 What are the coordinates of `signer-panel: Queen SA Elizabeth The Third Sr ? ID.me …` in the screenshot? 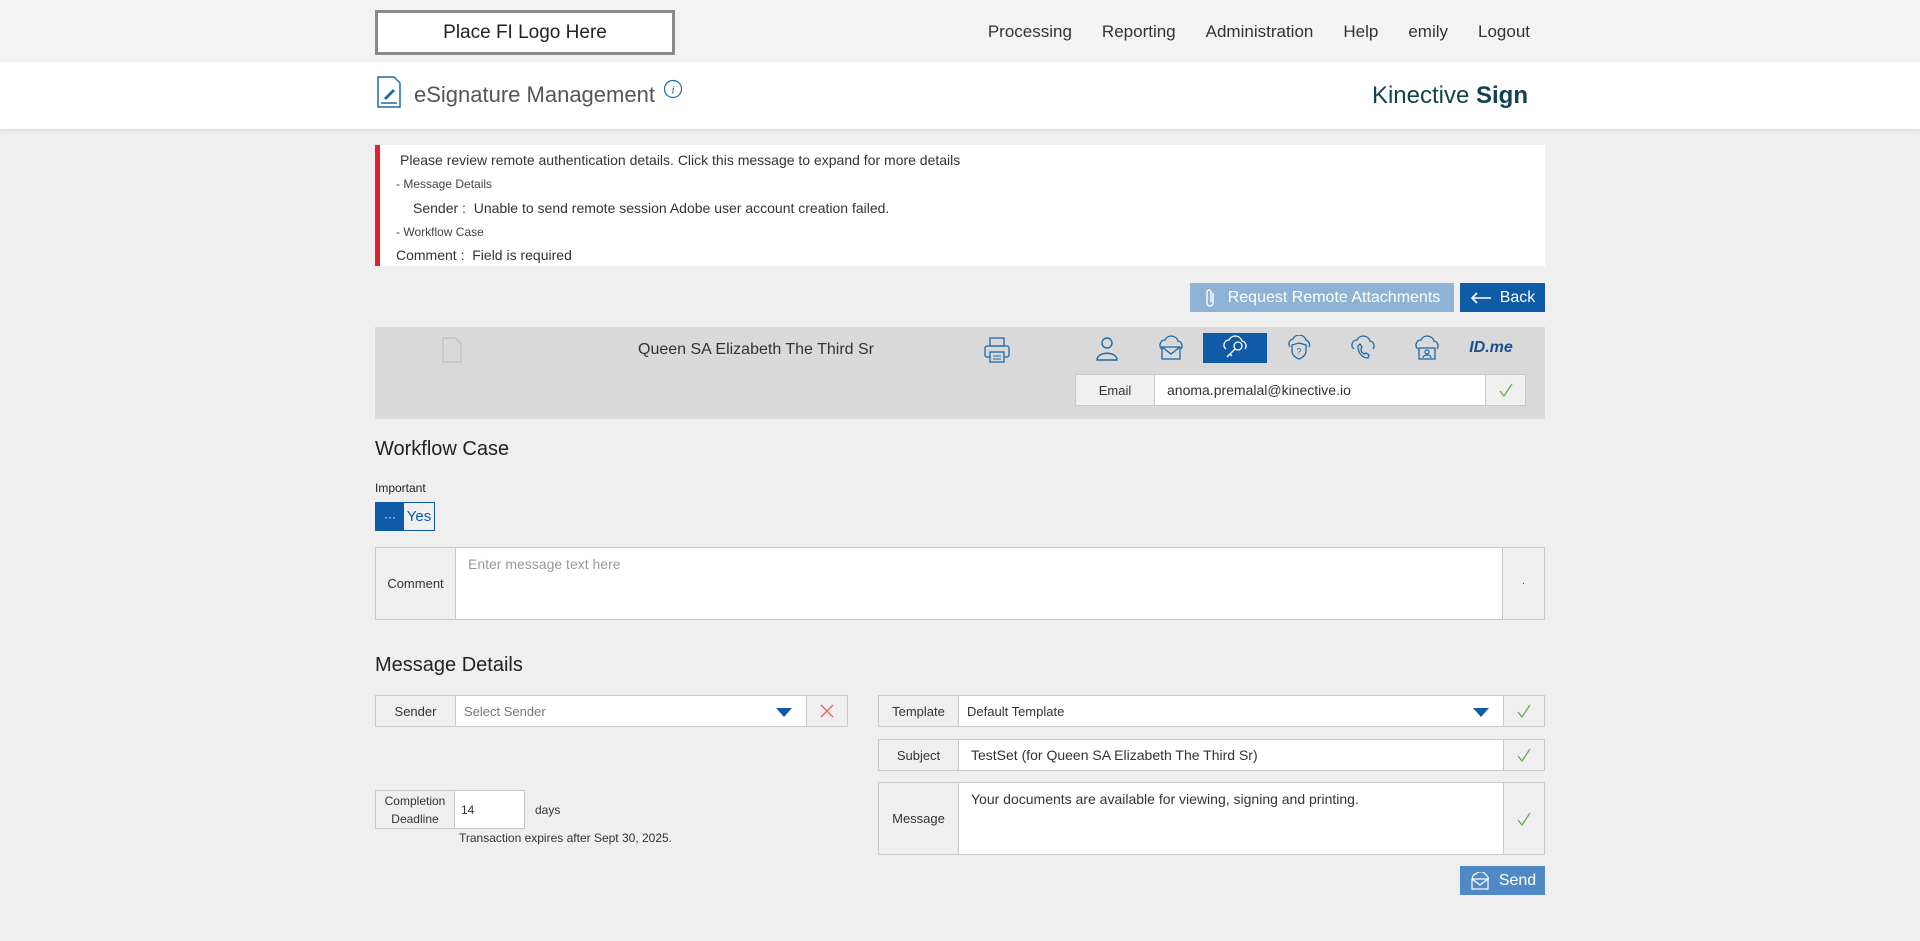 It's located at (960, 373).